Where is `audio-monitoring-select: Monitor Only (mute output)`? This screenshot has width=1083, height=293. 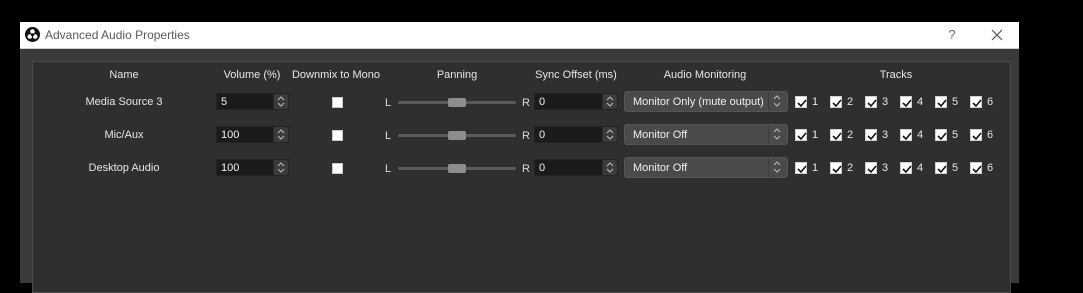 audio-monitoring-select: Monitor Only (mute output) is located at coordinates (706, 101).